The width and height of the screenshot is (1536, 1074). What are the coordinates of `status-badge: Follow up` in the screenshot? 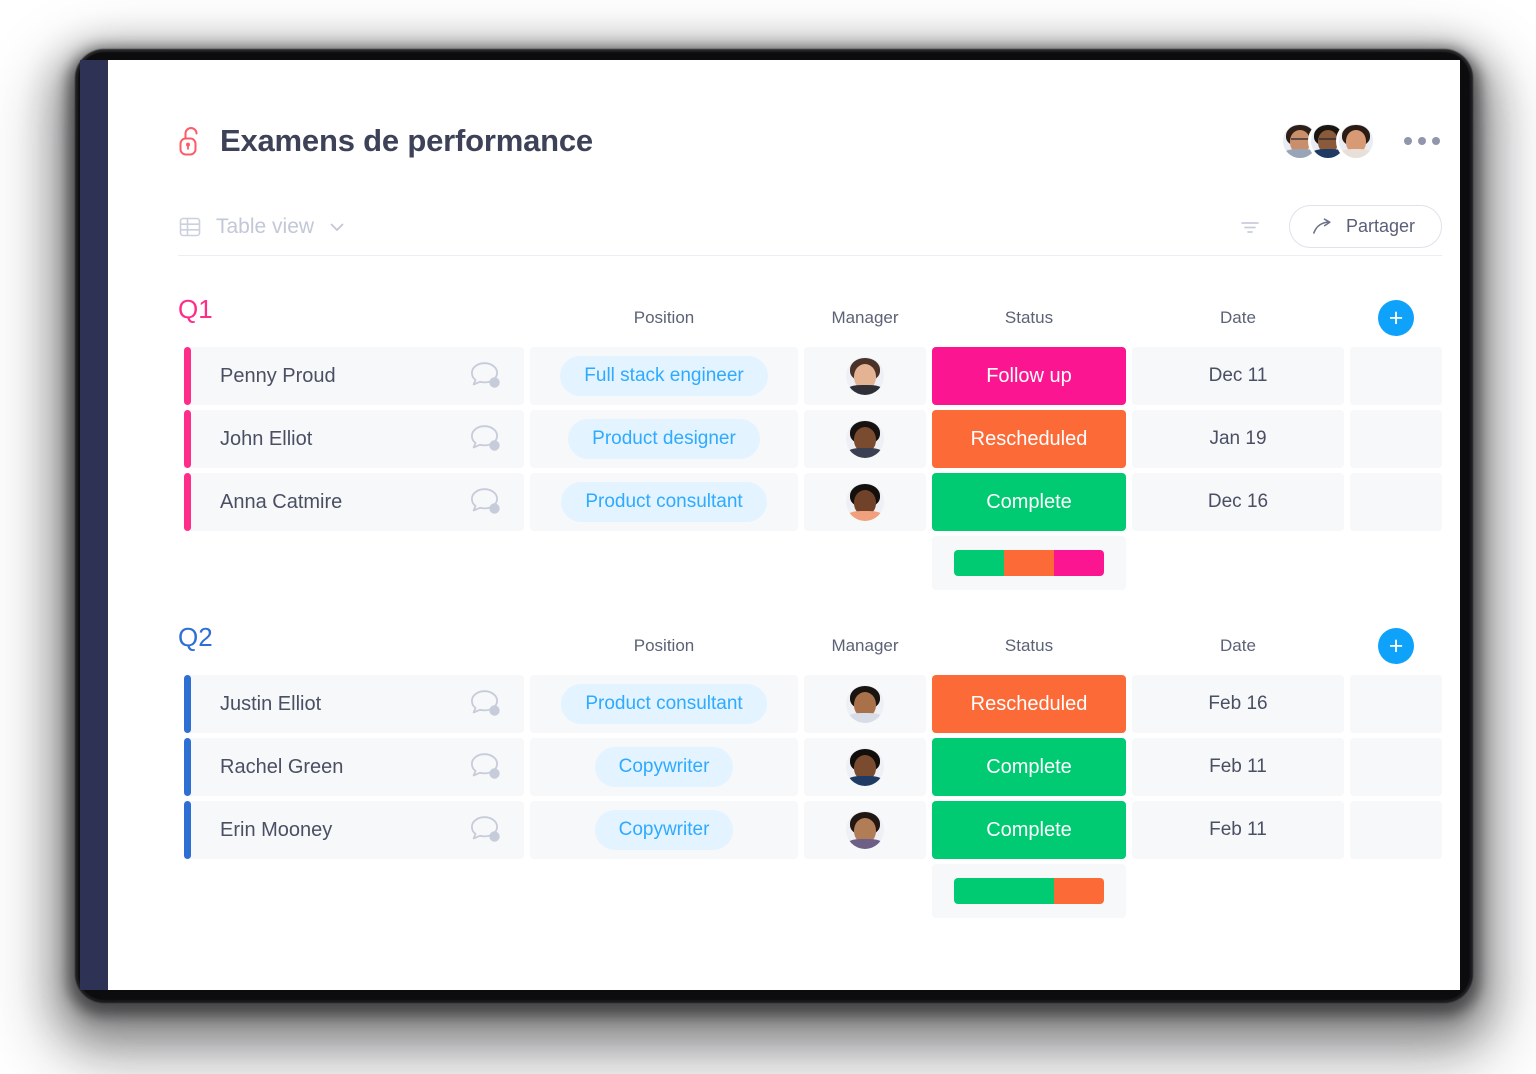 It's located at (1029, 376).